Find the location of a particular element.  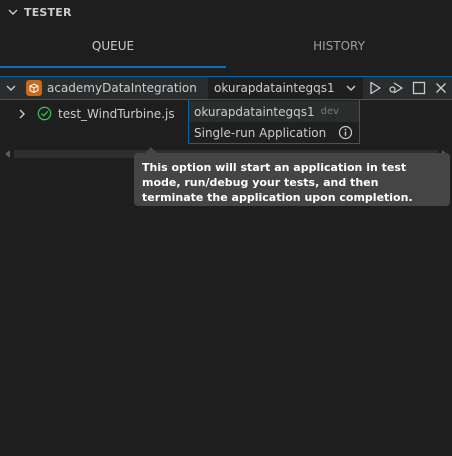

tab-bar: QUEUE HISTORY is located at coordinates (226, 46).